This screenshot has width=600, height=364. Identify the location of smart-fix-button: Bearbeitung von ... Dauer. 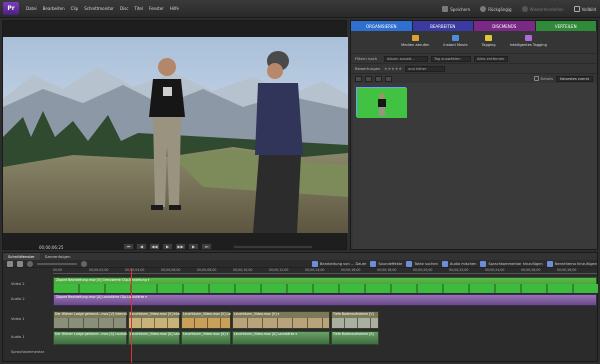
(338, 263).